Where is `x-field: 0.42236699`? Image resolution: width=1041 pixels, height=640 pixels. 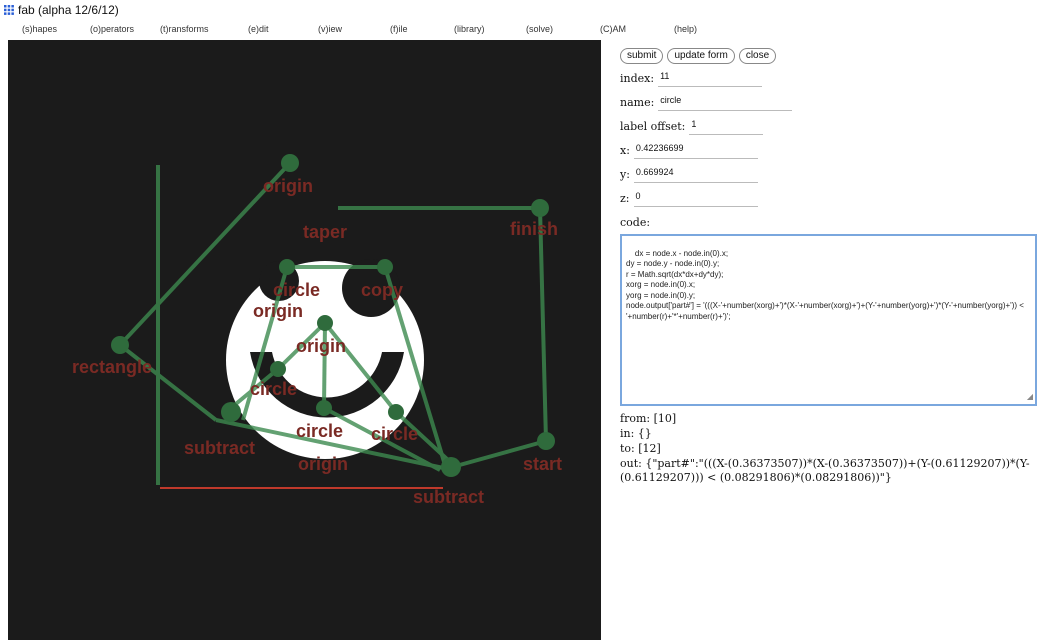 x-field: 0.42236699 is located at coordinates (695, 150).